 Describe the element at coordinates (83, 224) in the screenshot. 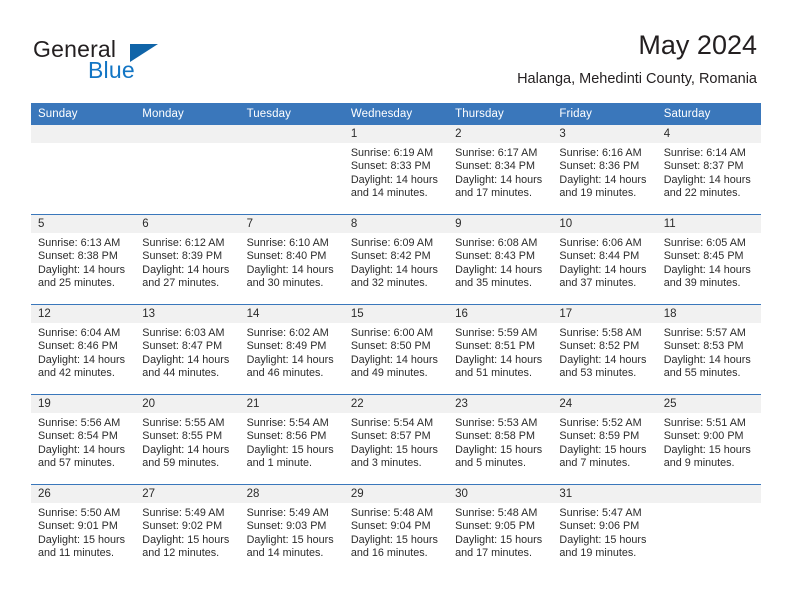

I see `day-number: 5` at that location.